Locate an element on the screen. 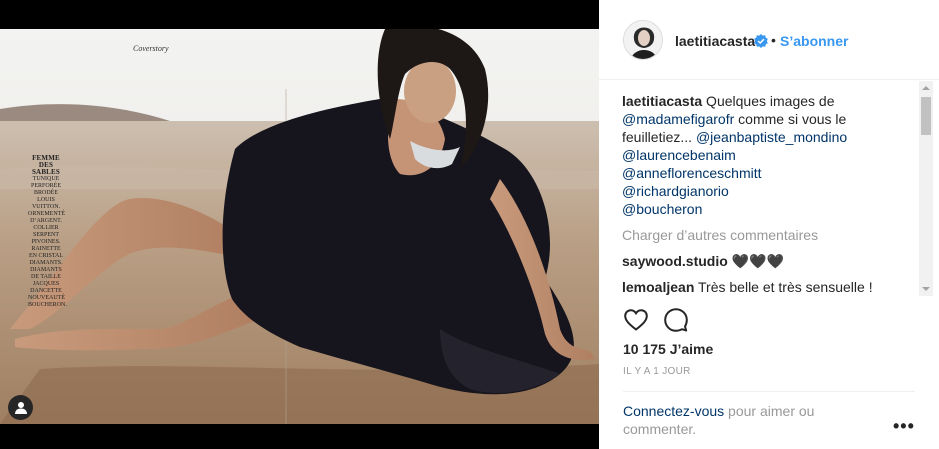 The image size is (939, 449). user-tag-icon is located at coordinates (20, 407).